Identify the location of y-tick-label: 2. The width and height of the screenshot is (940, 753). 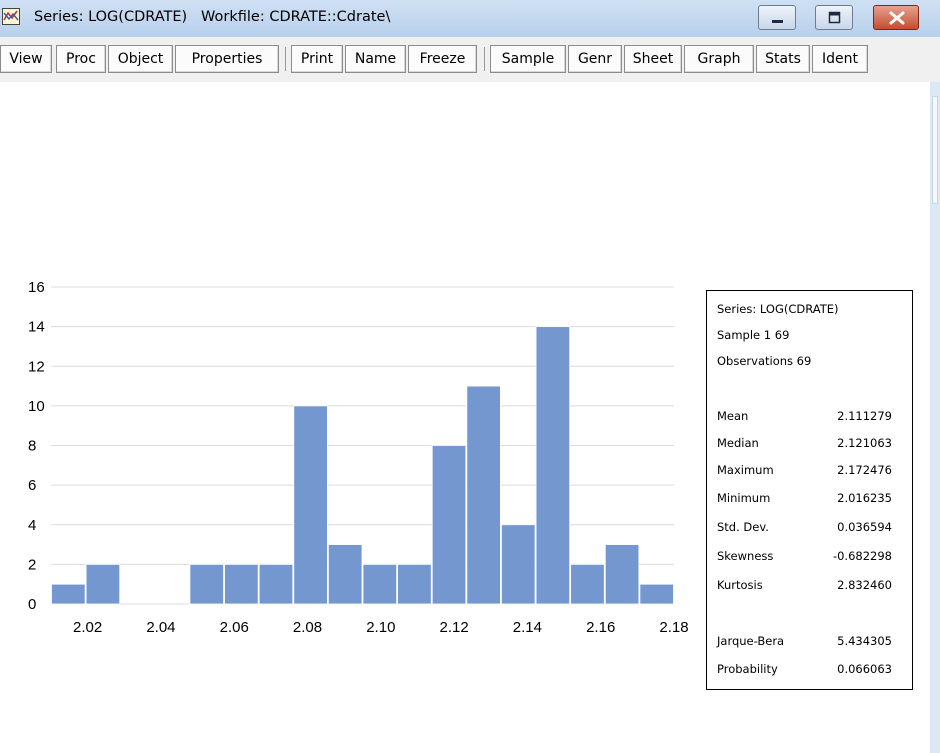
(32, 564).